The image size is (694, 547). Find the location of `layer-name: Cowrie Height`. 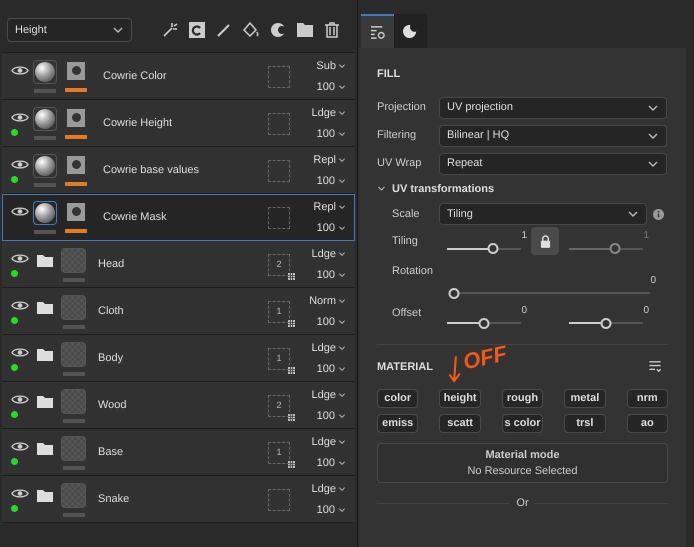

layer-name: Cowrie Height is located at coordinates (138, 124).